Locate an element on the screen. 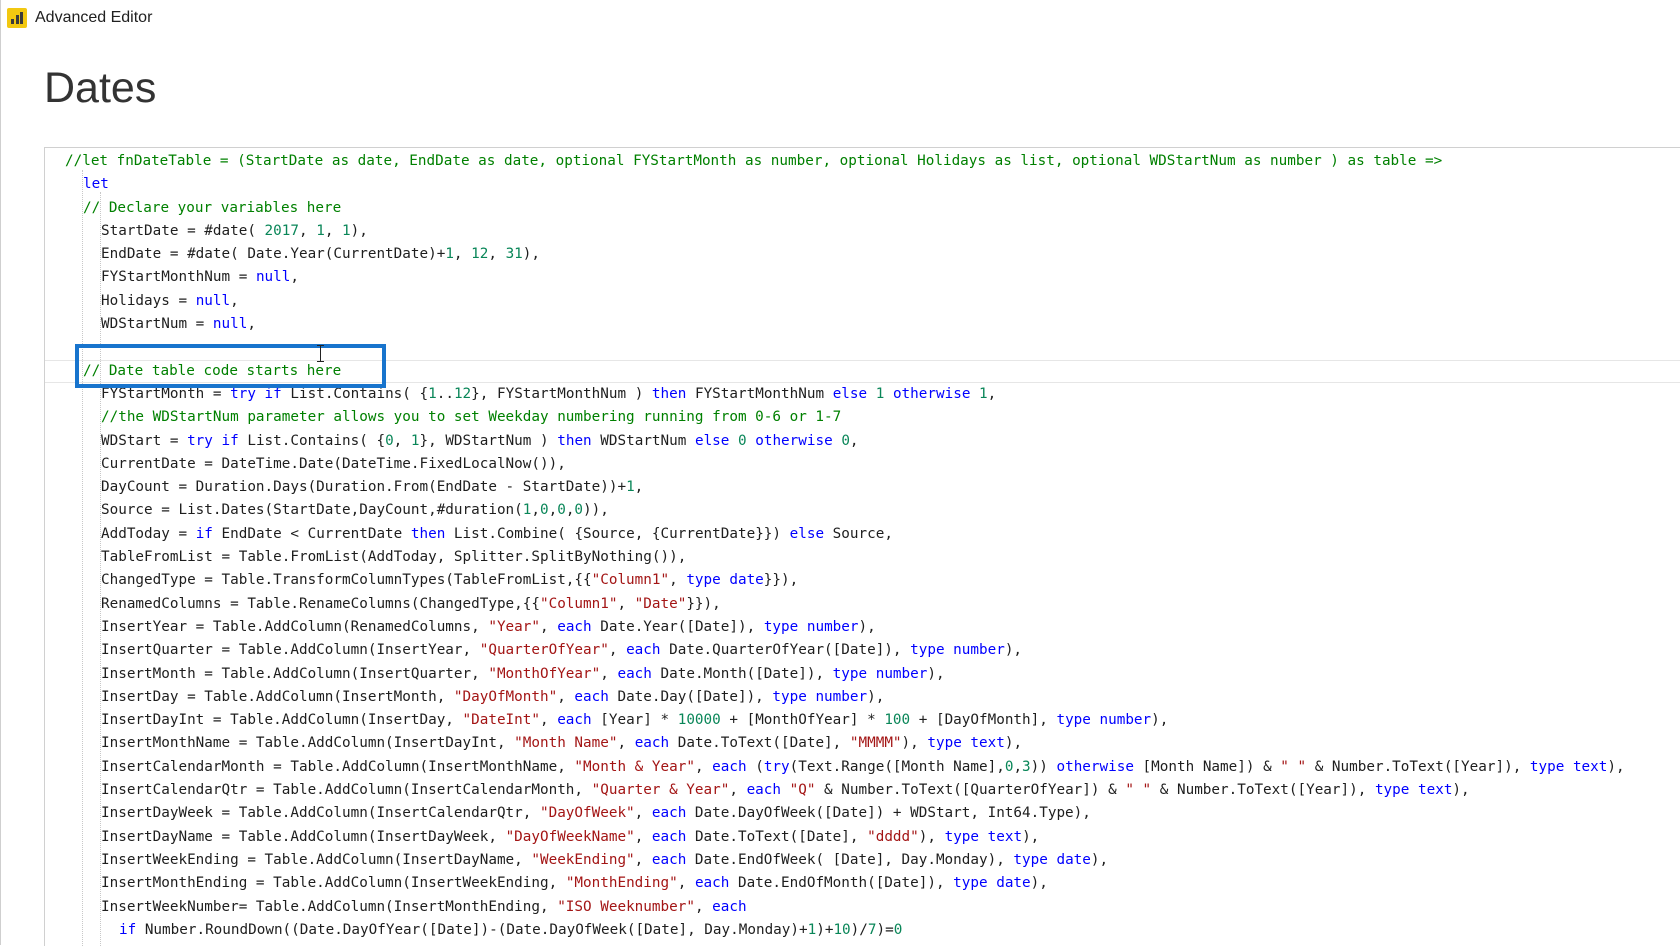  code-token: try if is located at coordinates (256, 393).